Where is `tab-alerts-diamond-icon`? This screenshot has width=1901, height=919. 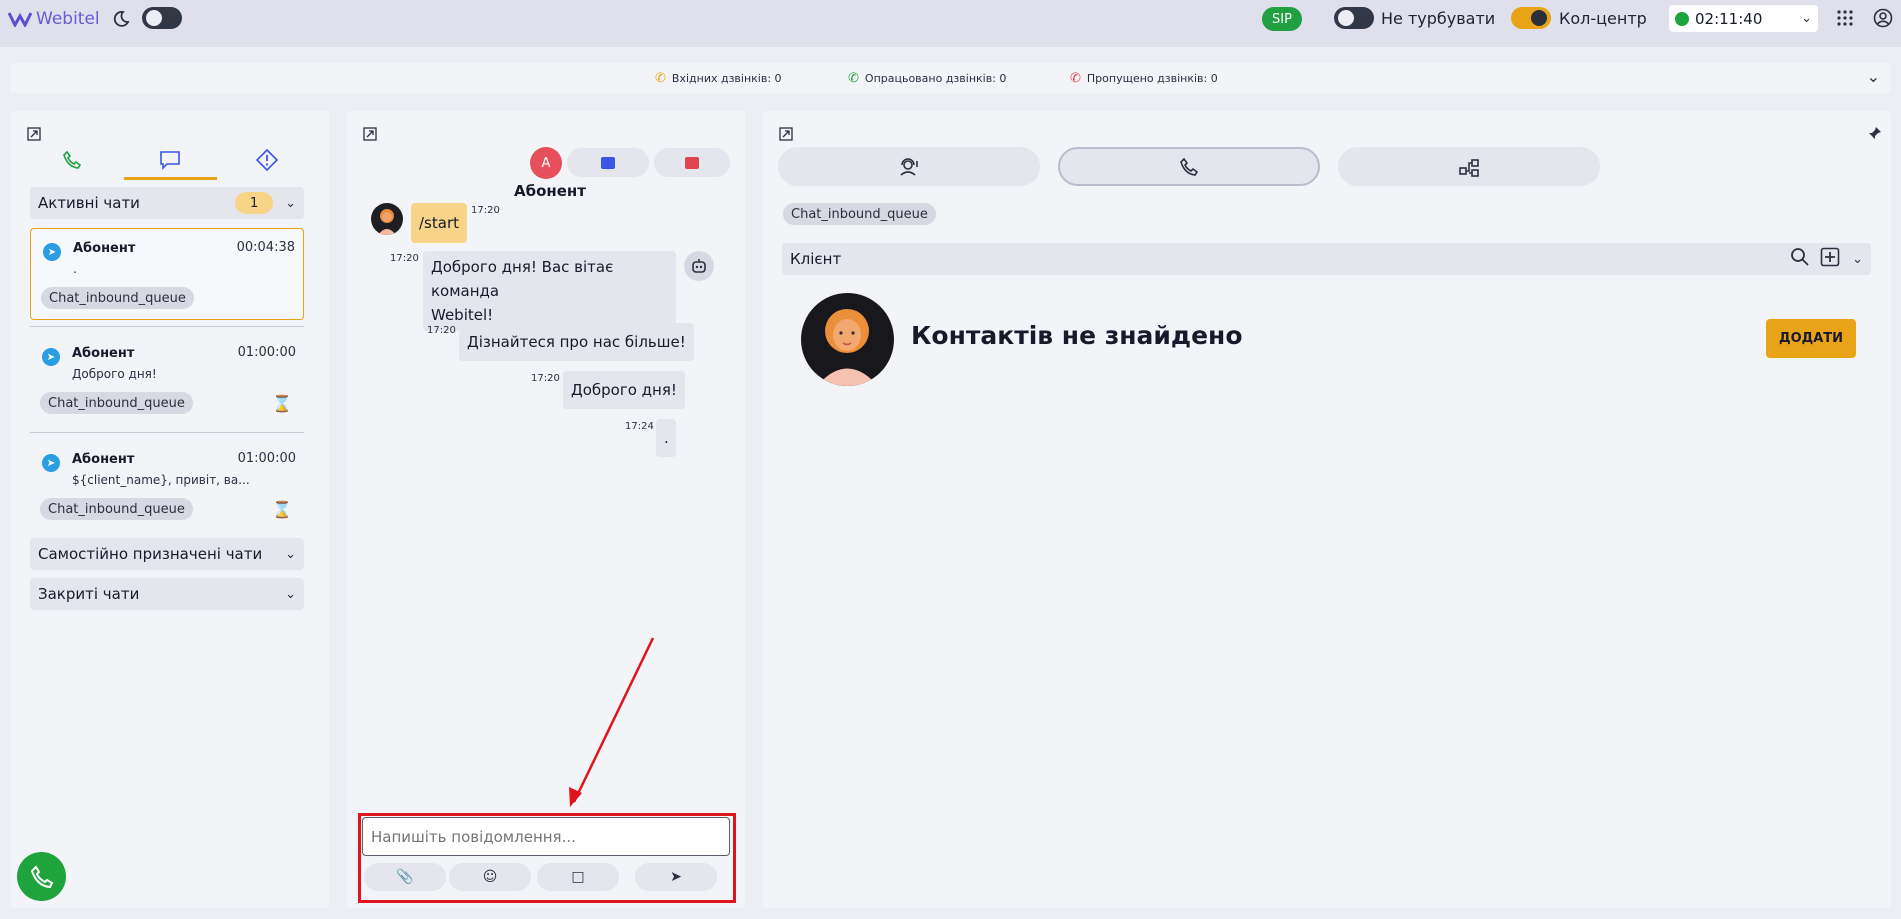
tab-alerts-diamond-icon is located at coordinates (267, 160).